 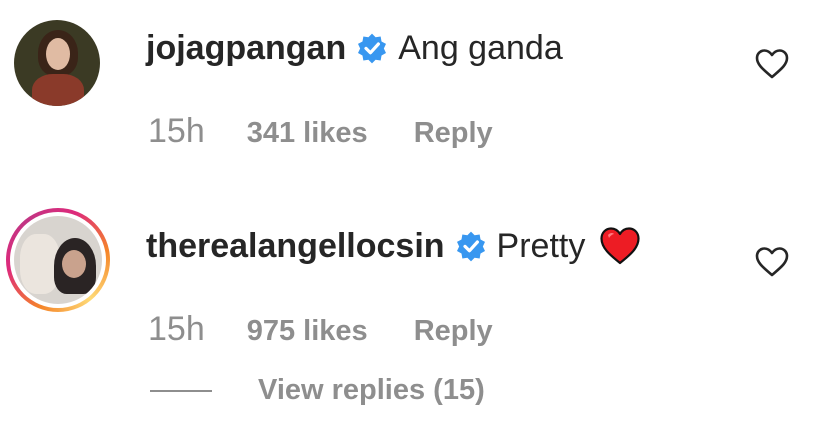 What do you see at coordinates (181, 390) in the screenshot?
I see `divider` at bounding box center [181, 390].